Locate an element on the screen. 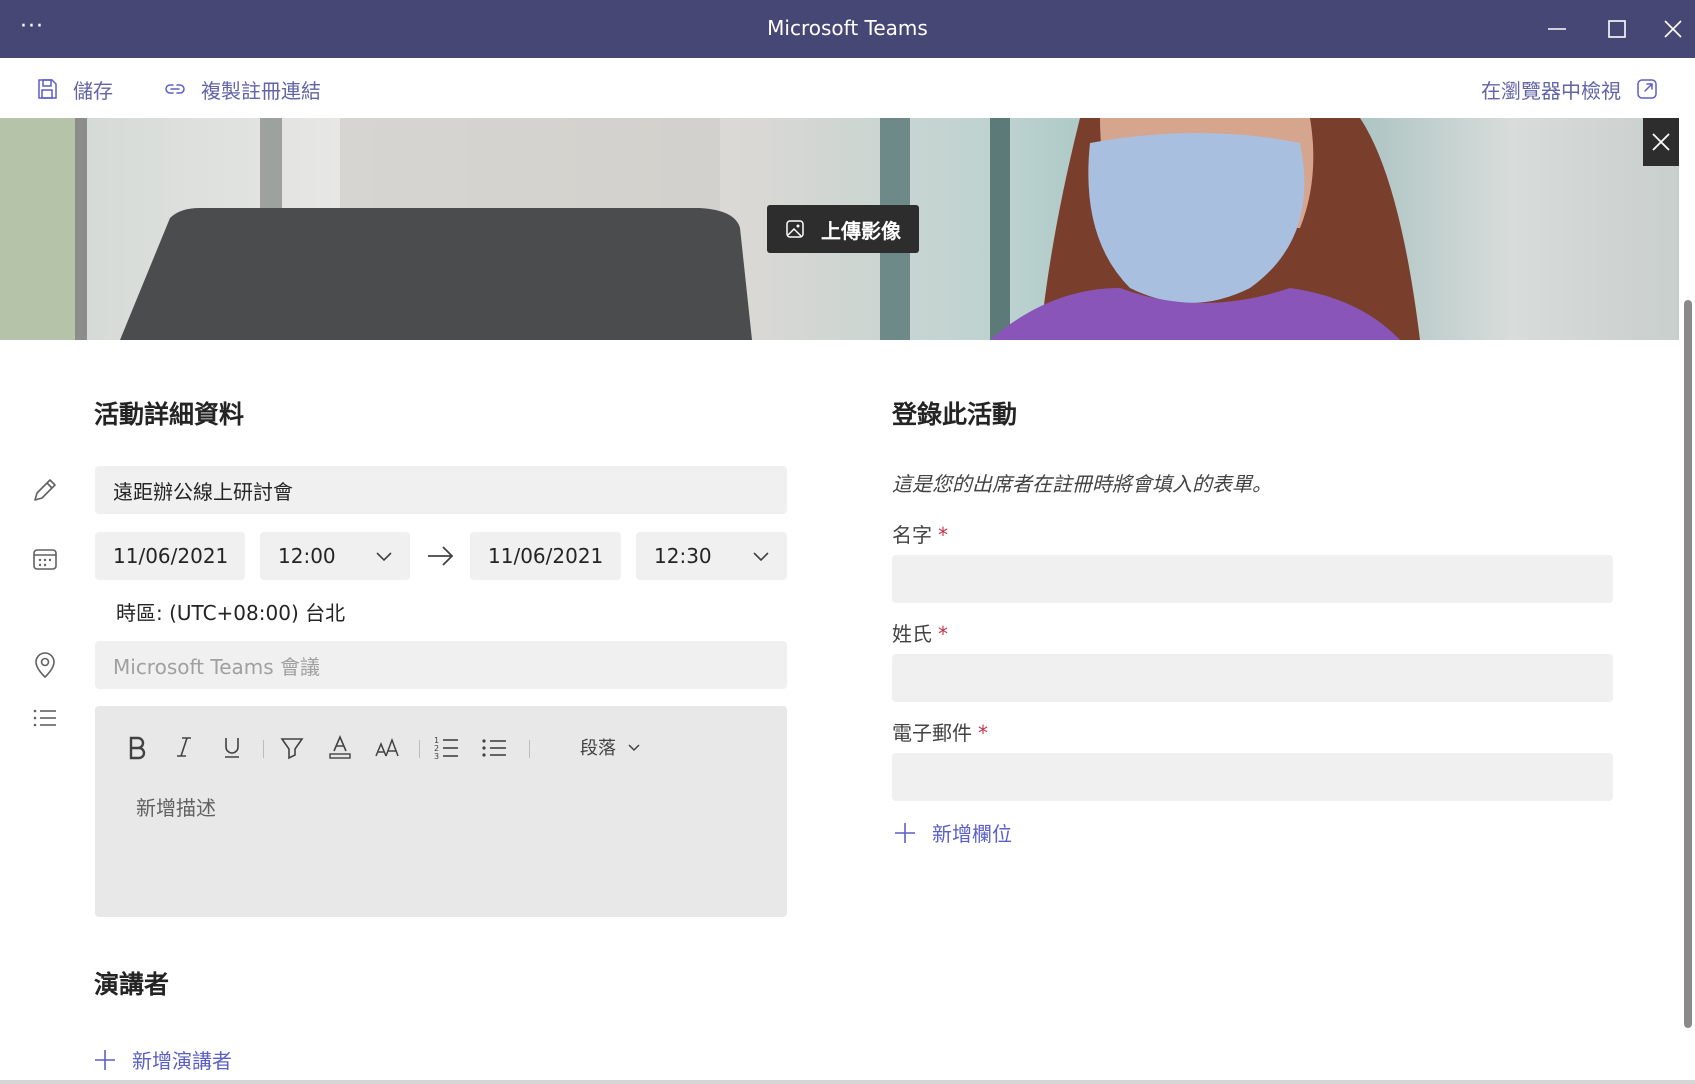  save-label: 儲存 is located at coordinates (93, 90).